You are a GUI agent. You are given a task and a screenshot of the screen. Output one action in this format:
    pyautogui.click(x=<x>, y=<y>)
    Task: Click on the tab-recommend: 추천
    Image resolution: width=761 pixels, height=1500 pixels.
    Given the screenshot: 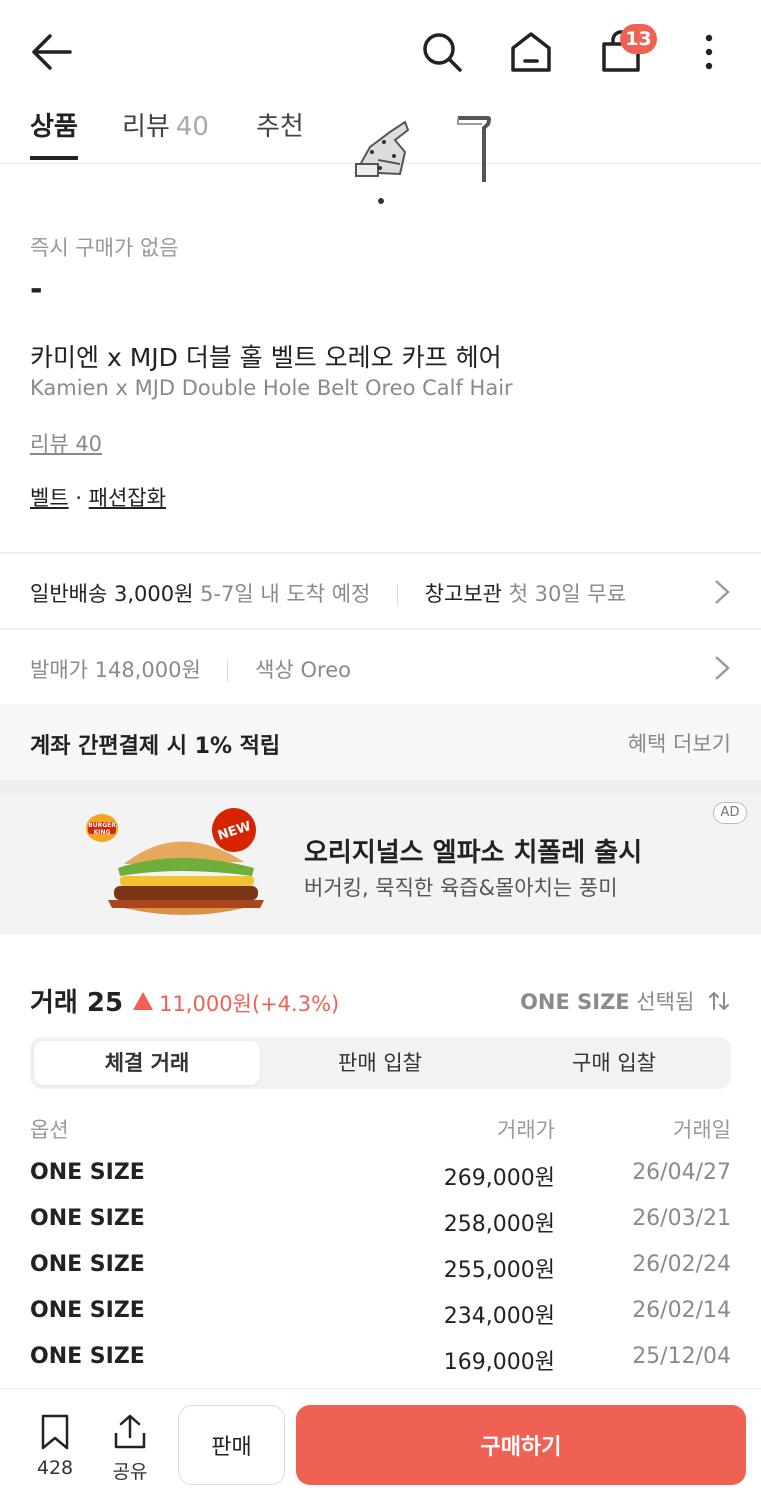 What is the action you would take?
    pyautogui.click(x=280, y=124)
    